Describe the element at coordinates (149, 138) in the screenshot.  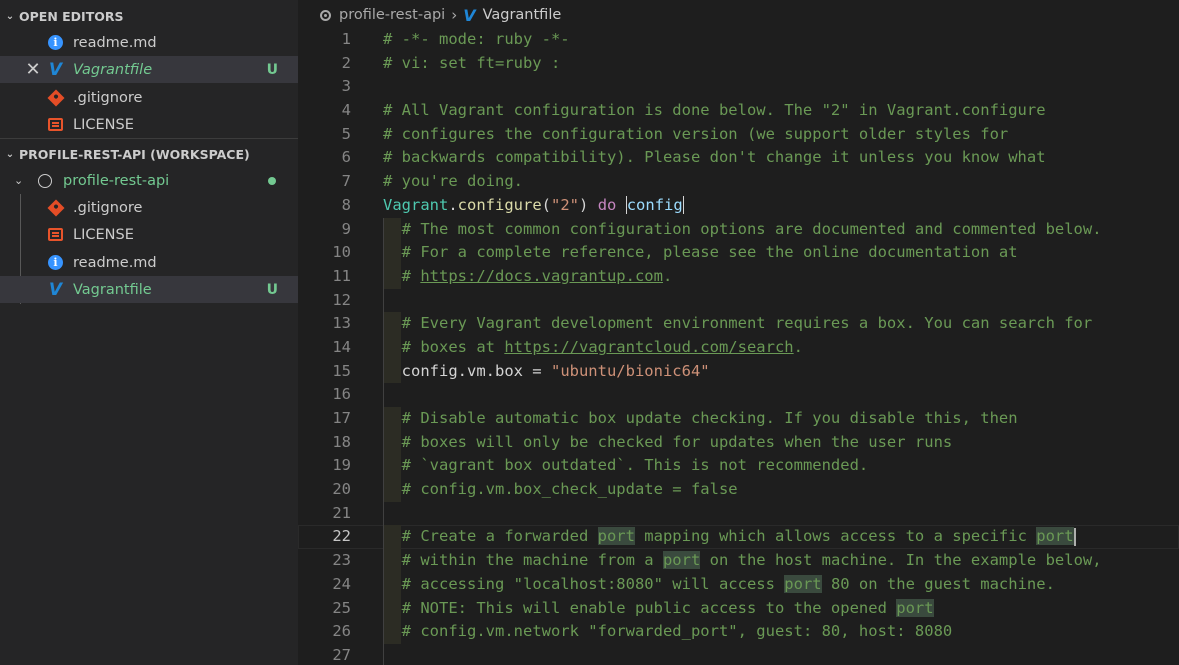
I see `section-divider` at that location.